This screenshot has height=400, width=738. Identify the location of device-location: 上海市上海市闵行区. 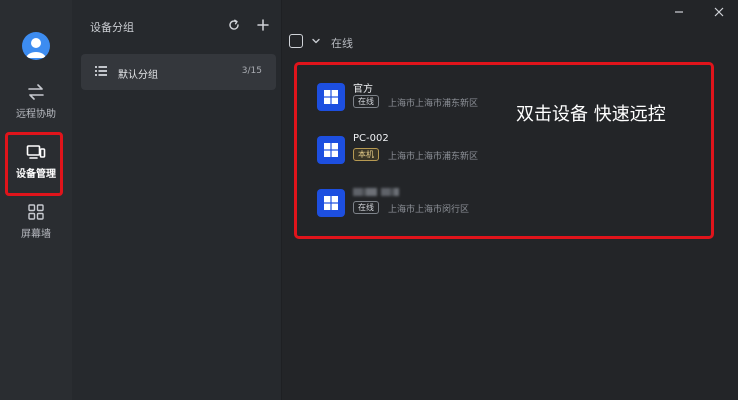
(429, 210).